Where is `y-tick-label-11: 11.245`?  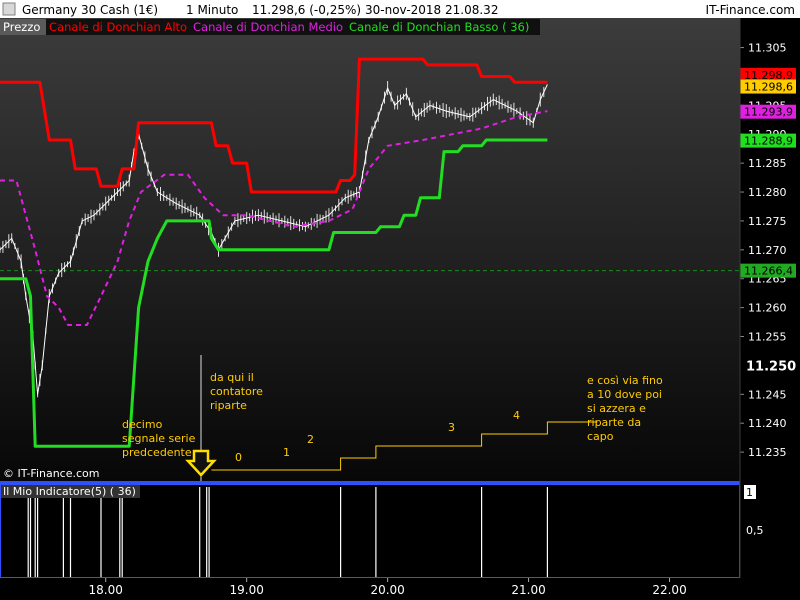
y-tick-label-11: 11.245 is located at coordinates (767, 394).